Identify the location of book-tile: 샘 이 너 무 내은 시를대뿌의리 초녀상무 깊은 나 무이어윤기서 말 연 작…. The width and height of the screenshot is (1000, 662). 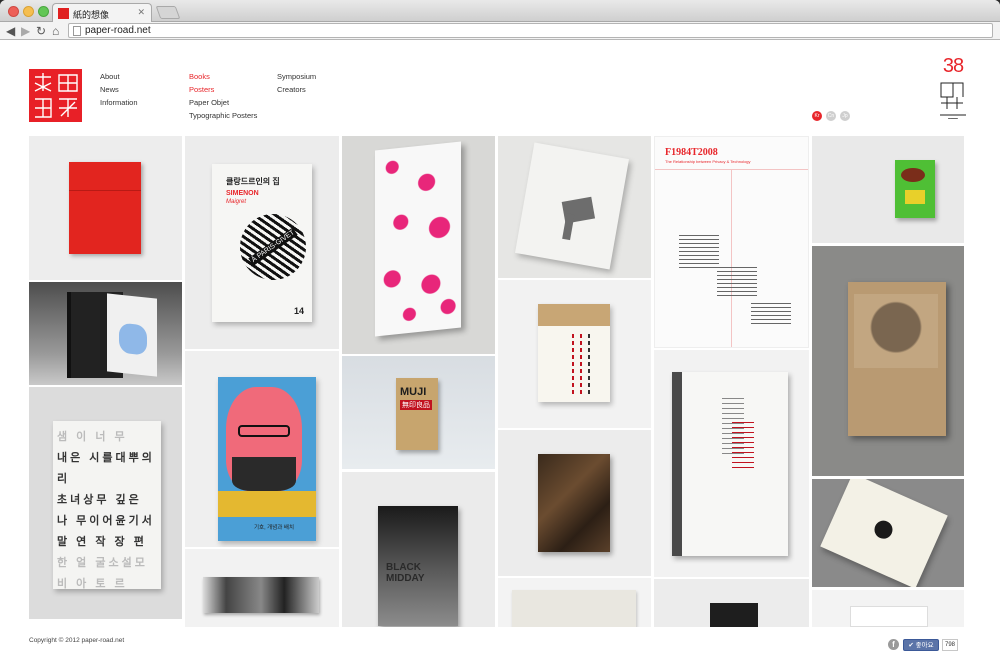
(105, 503).